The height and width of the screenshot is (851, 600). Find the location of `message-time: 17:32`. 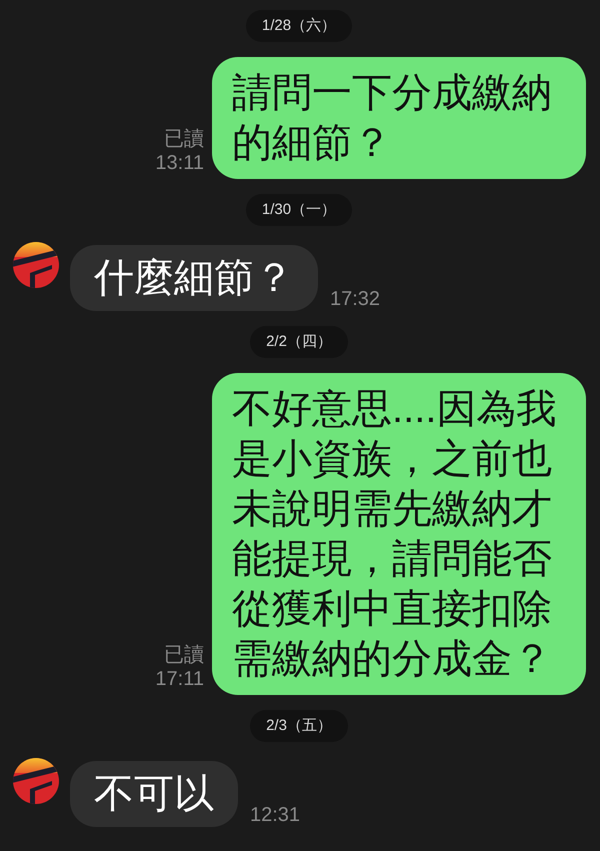

message-time: 17:32 is located at coordinates (355, 299).